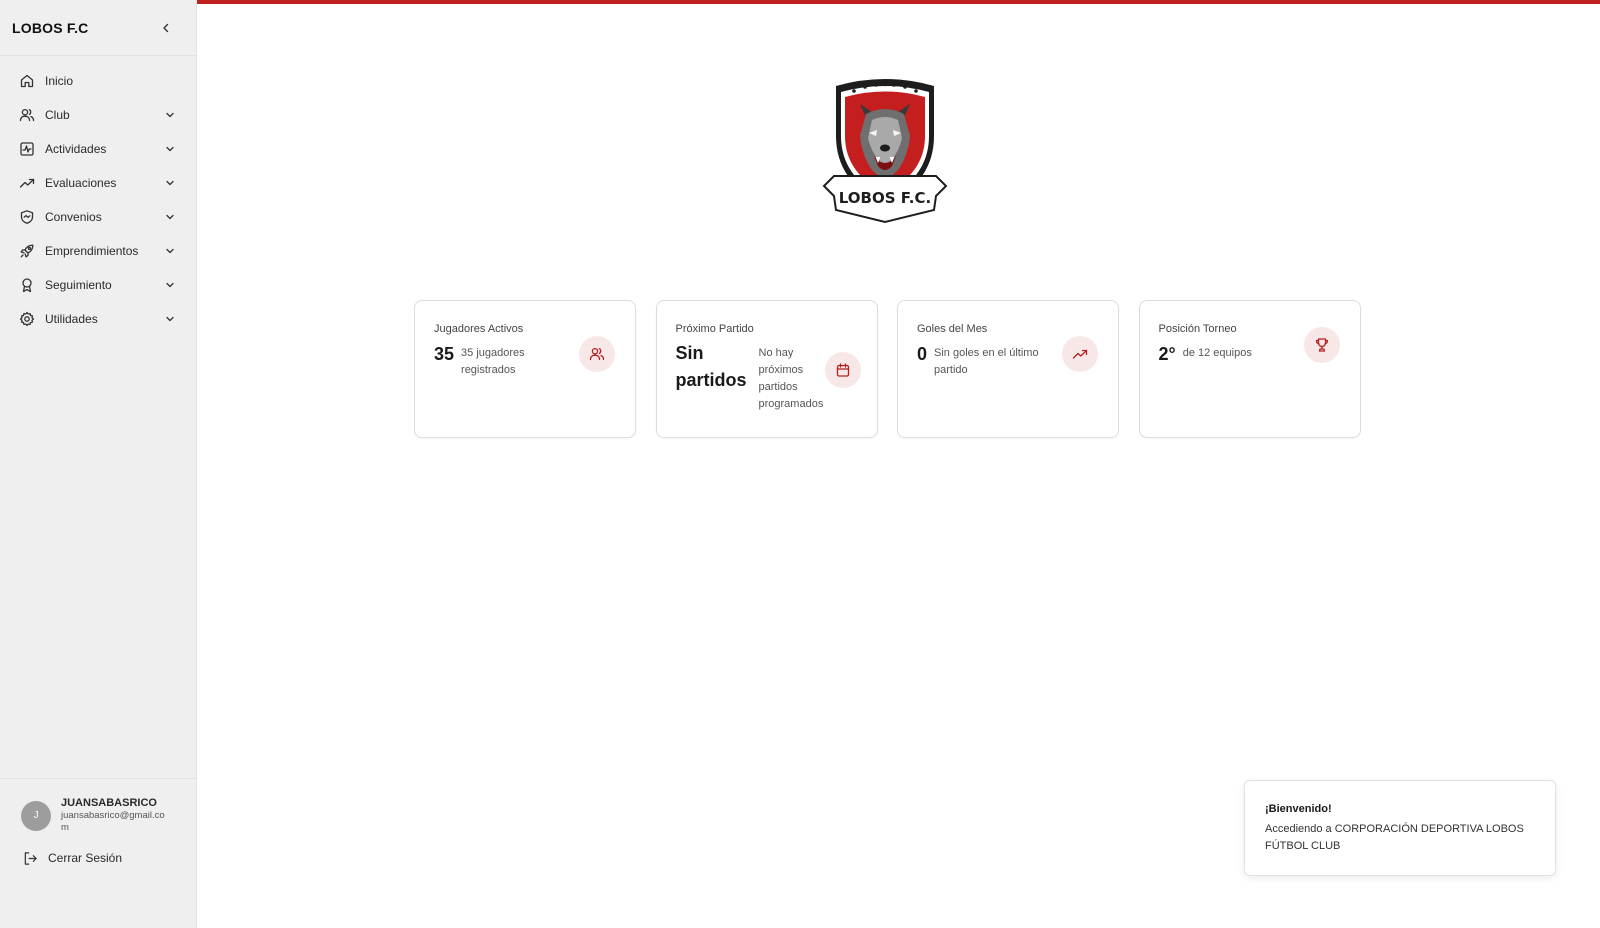  I want to click on user-info: JUANSABASRICO juansabasrico@gmail.com, so click(116, 815).